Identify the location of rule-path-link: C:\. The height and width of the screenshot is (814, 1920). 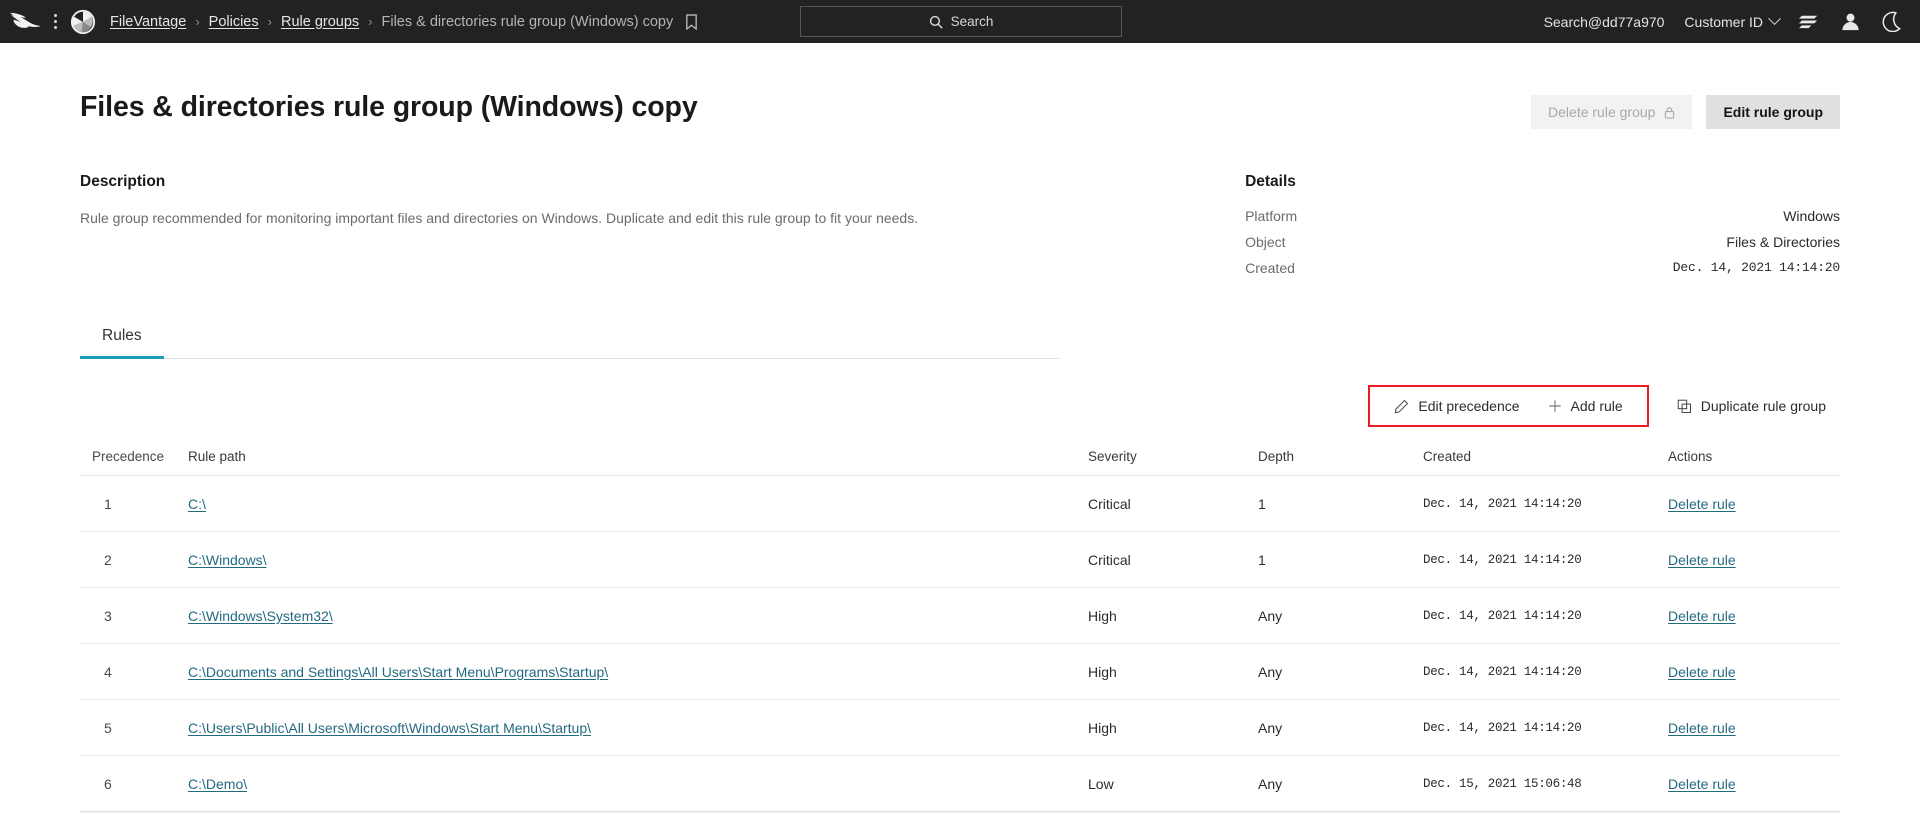
(197, 504).